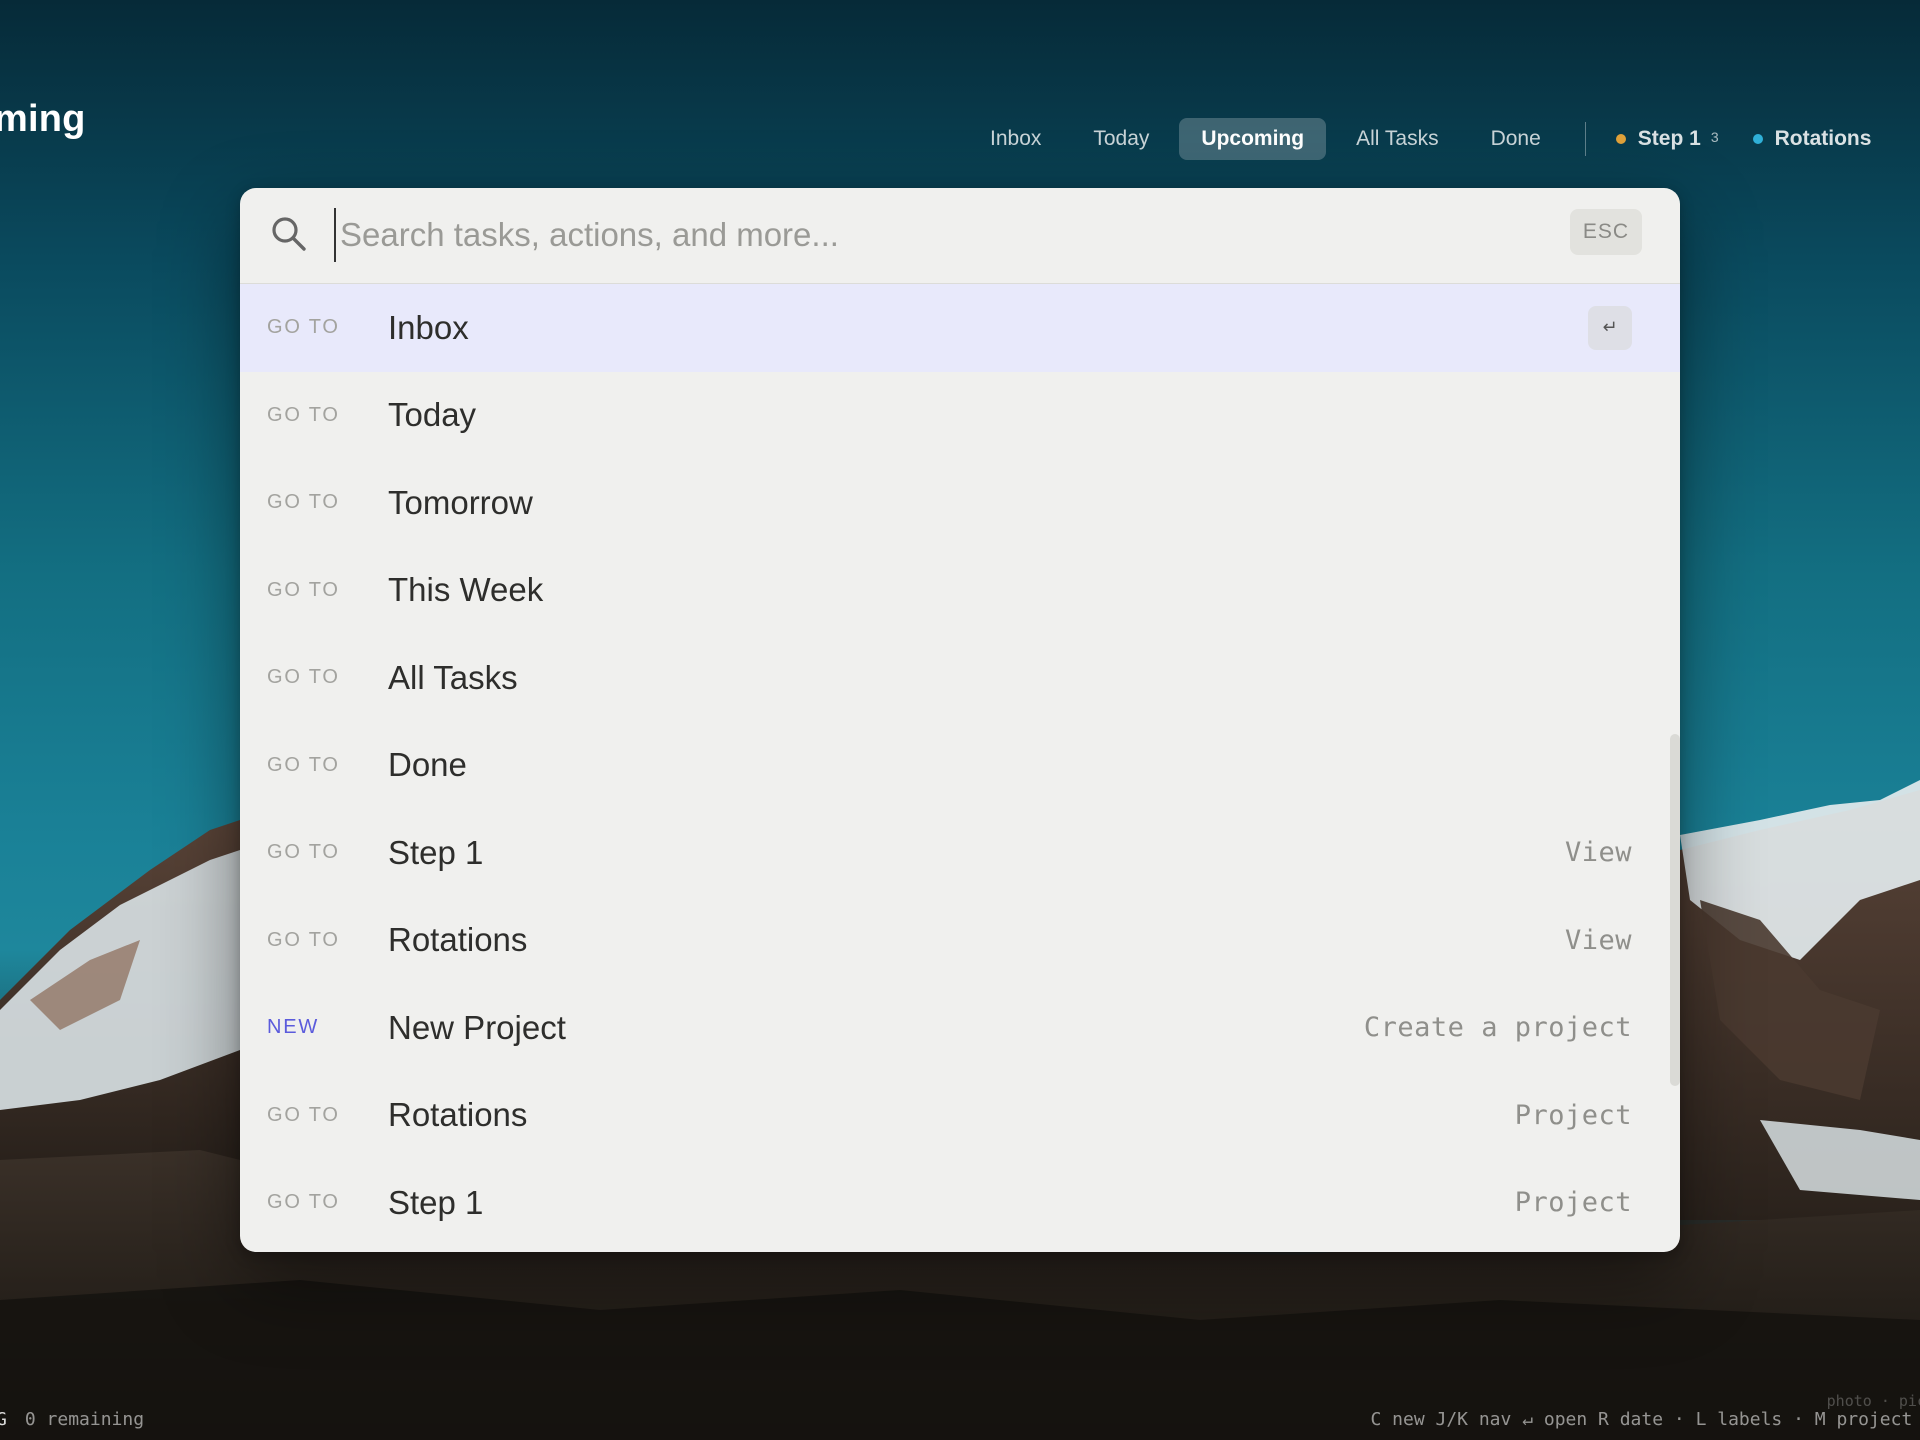  What do you see at coordinates (1823, 138) in the screenshot?
I see `project-tab-label: Rotations` at bounding box center [1823, 138].